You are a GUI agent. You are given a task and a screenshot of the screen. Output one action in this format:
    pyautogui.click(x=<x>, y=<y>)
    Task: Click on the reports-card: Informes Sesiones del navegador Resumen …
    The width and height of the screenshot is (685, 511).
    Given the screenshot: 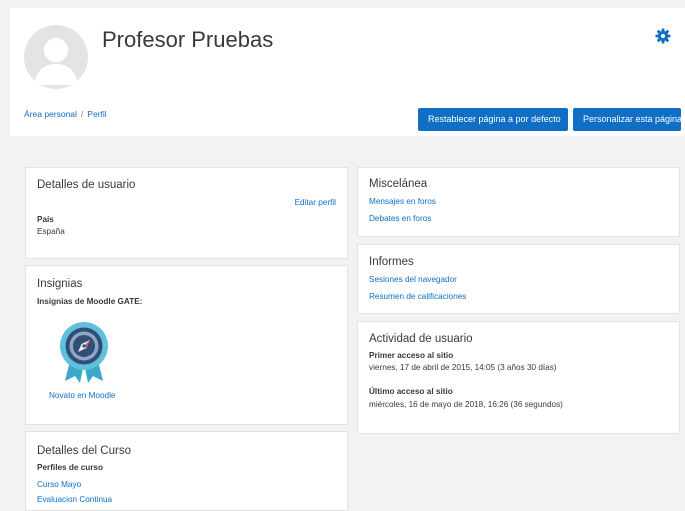 What is the action you would take?
    pyautogui.click(x=518, y=279)
    